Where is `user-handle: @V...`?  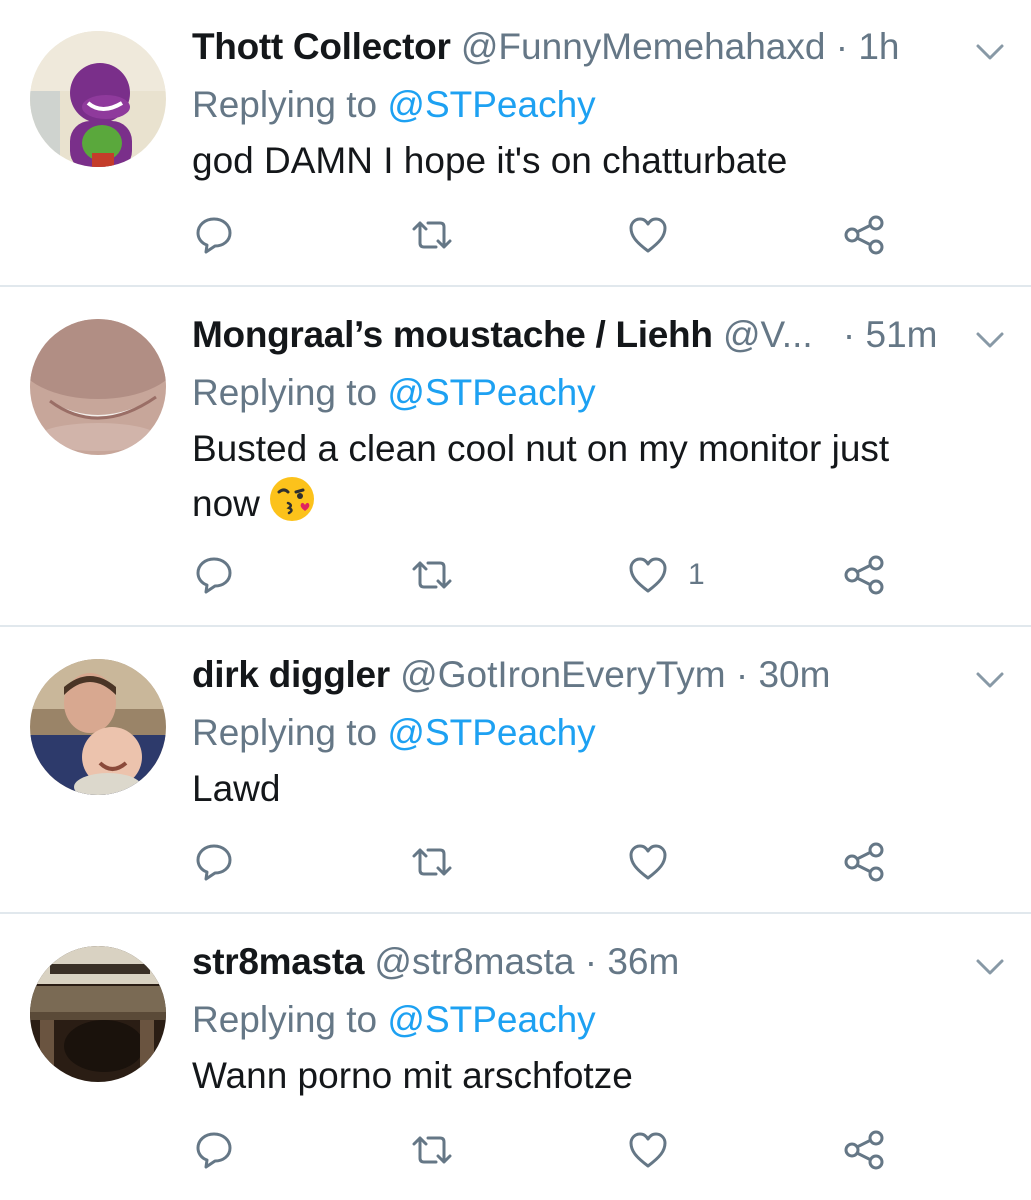
user-handle: @V... is located at coordinates (768, 334).